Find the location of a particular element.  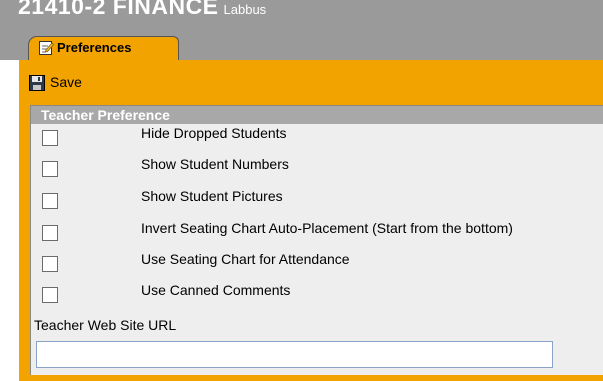

edit-note-icon is located at coordinates (46, 50).